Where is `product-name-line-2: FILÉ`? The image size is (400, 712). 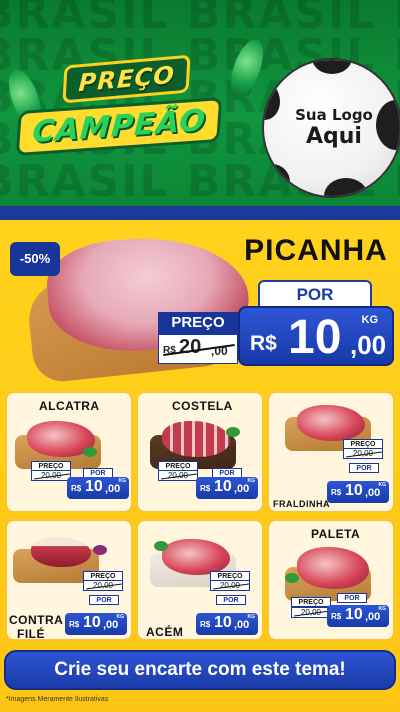 product-name-line-2: FILÉ is located at coordinates (31, 633).